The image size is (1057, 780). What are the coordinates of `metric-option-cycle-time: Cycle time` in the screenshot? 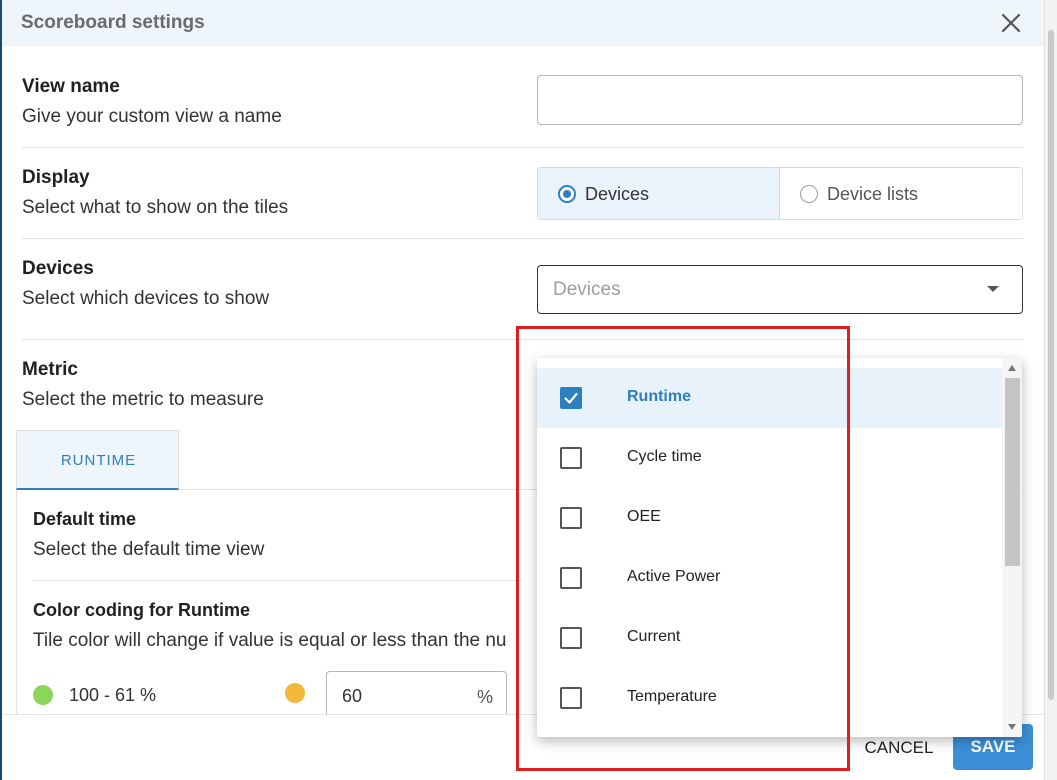 It's located at (769, 458).